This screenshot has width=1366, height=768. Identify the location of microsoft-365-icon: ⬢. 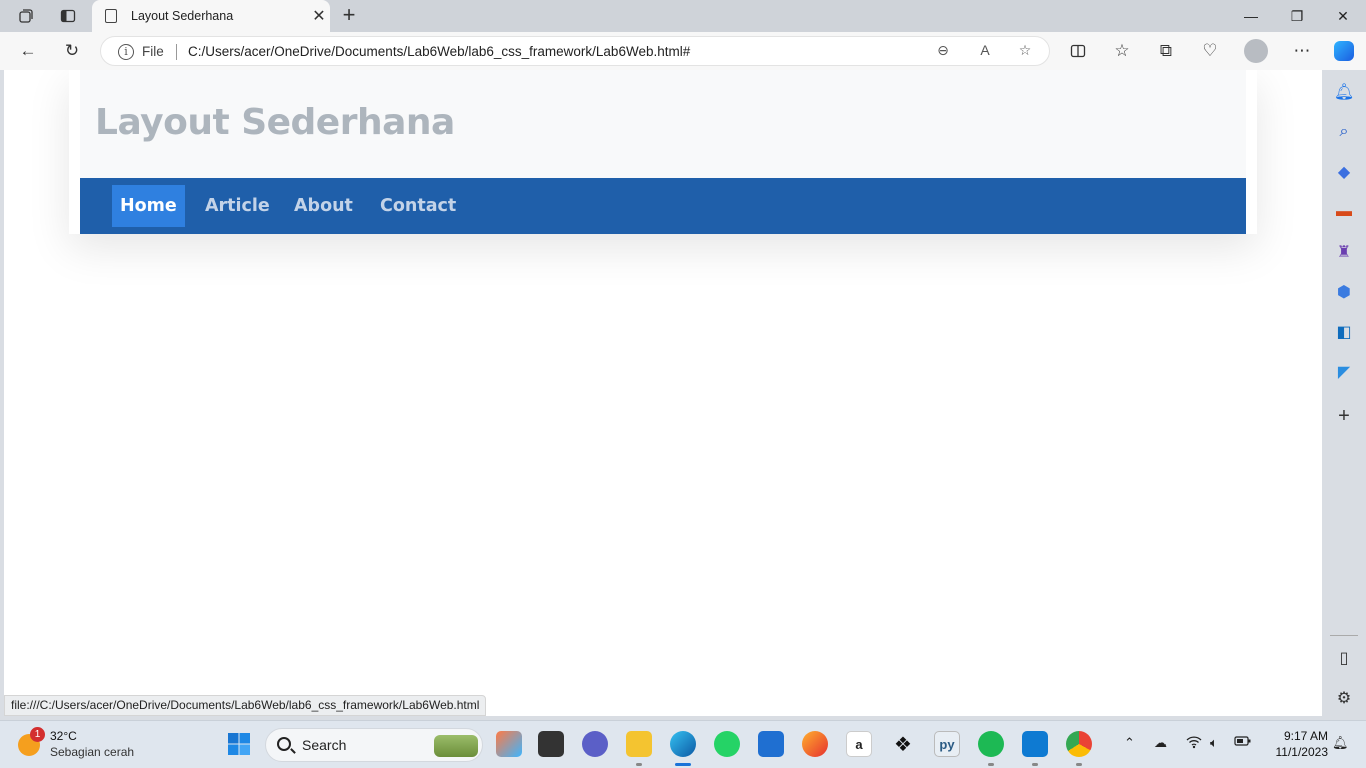
(1344, 292).